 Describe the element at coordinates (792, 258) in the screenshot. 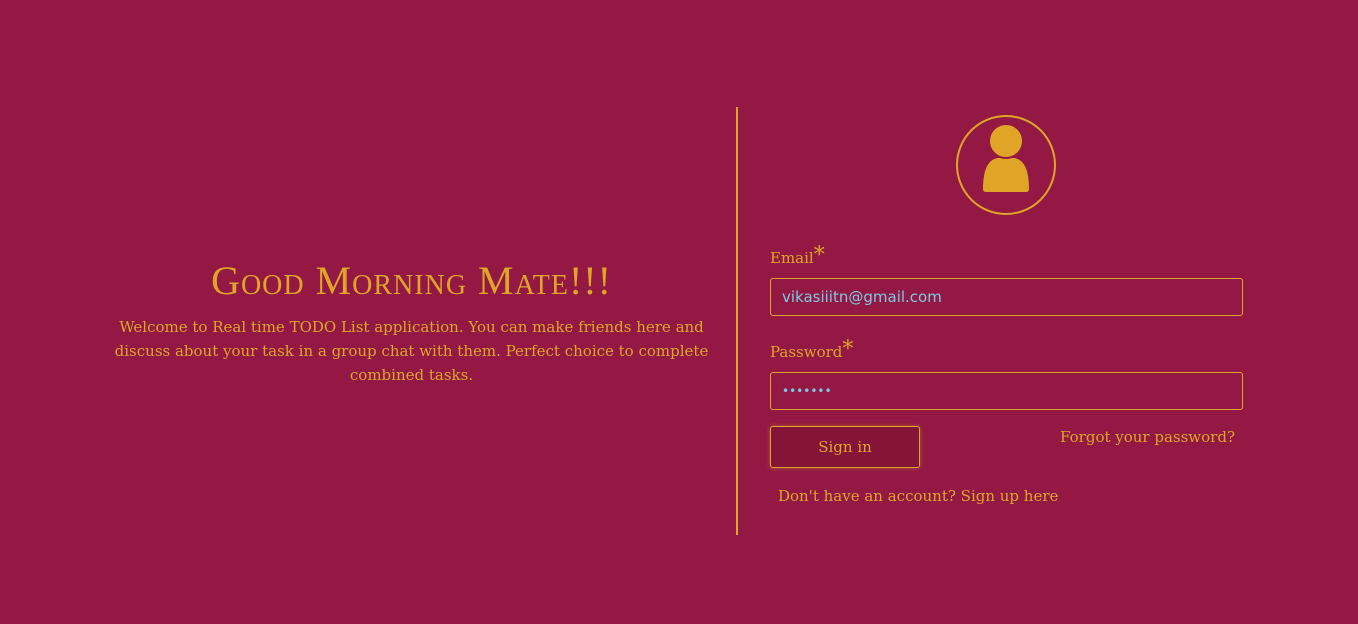

I see `email-label-text: Email` at that location.